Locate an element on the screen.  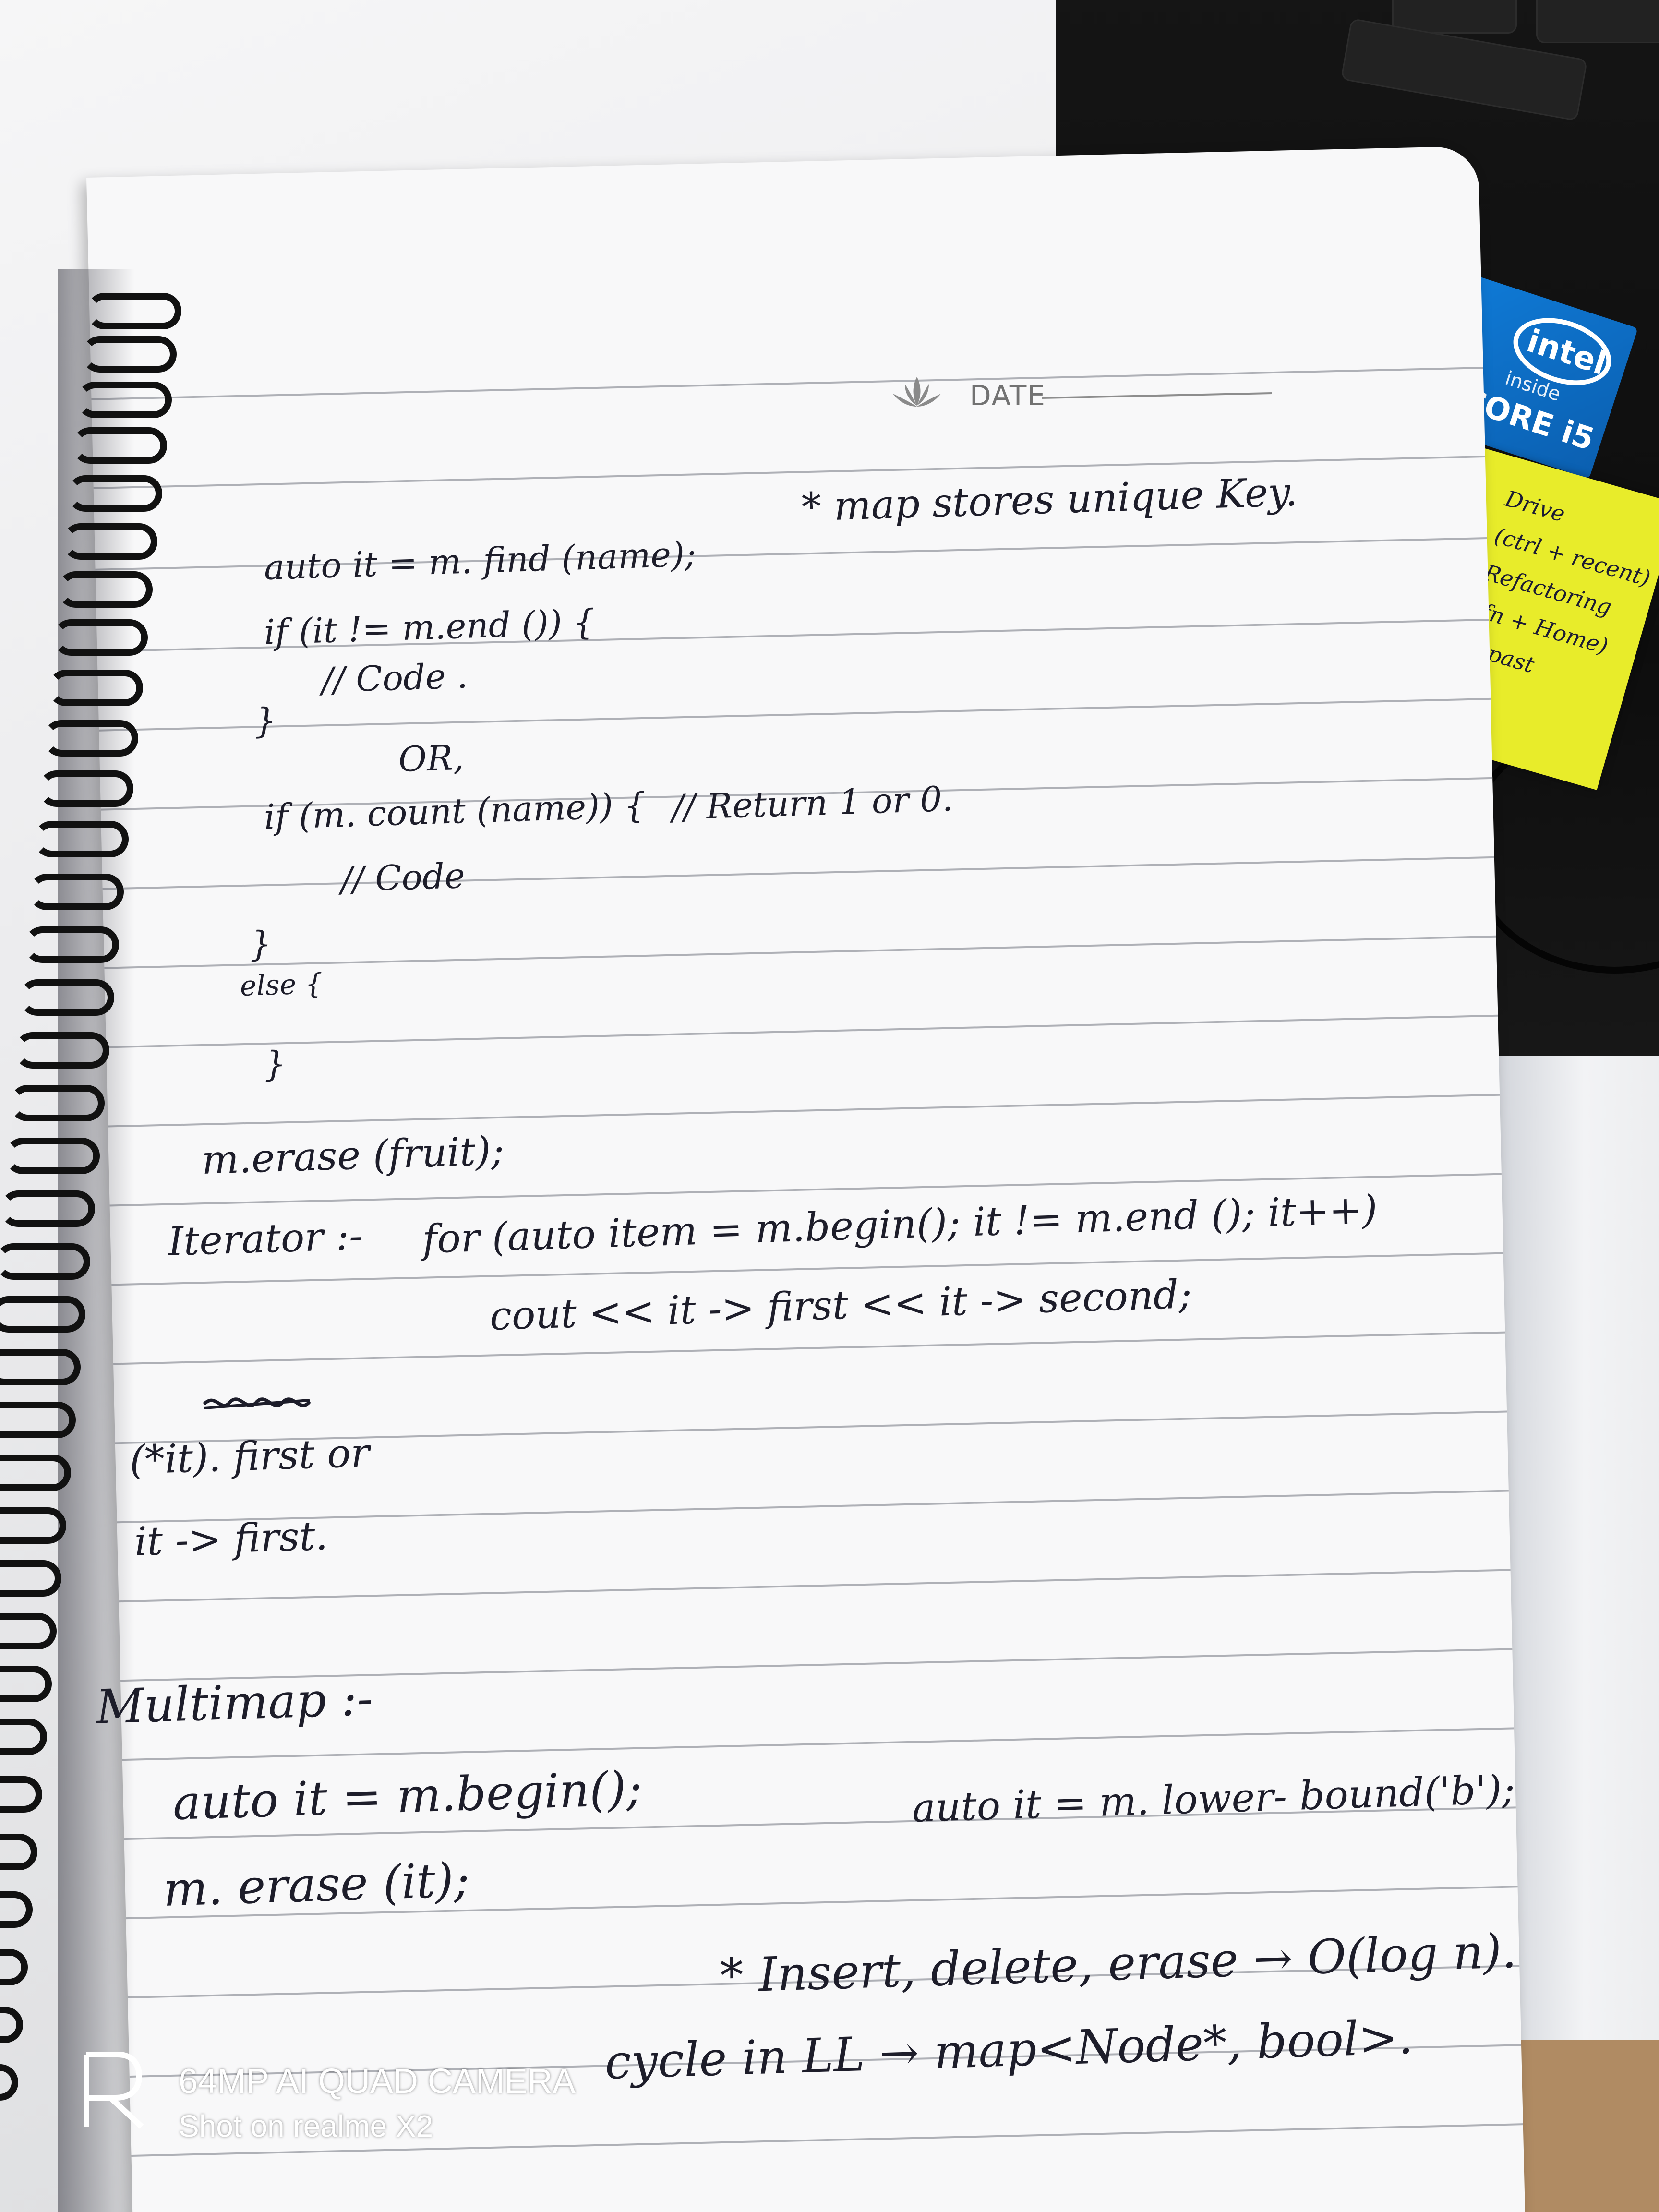
iterator-heading: Iterator :- is located at coordinates (265, 1239).